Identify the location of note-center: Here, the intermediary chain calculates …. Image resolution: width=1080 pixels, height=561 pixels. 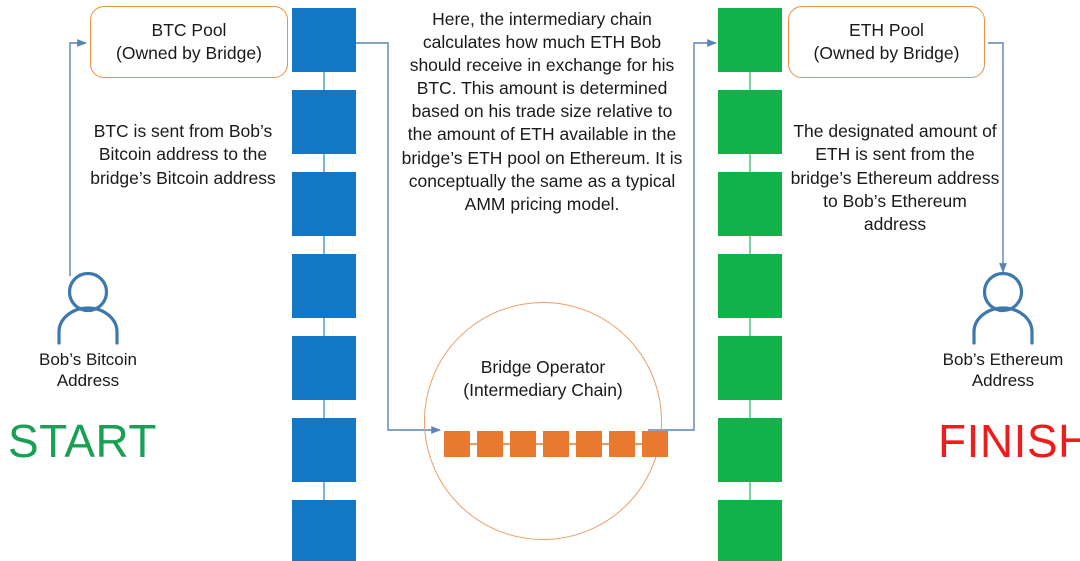
(542, 111).